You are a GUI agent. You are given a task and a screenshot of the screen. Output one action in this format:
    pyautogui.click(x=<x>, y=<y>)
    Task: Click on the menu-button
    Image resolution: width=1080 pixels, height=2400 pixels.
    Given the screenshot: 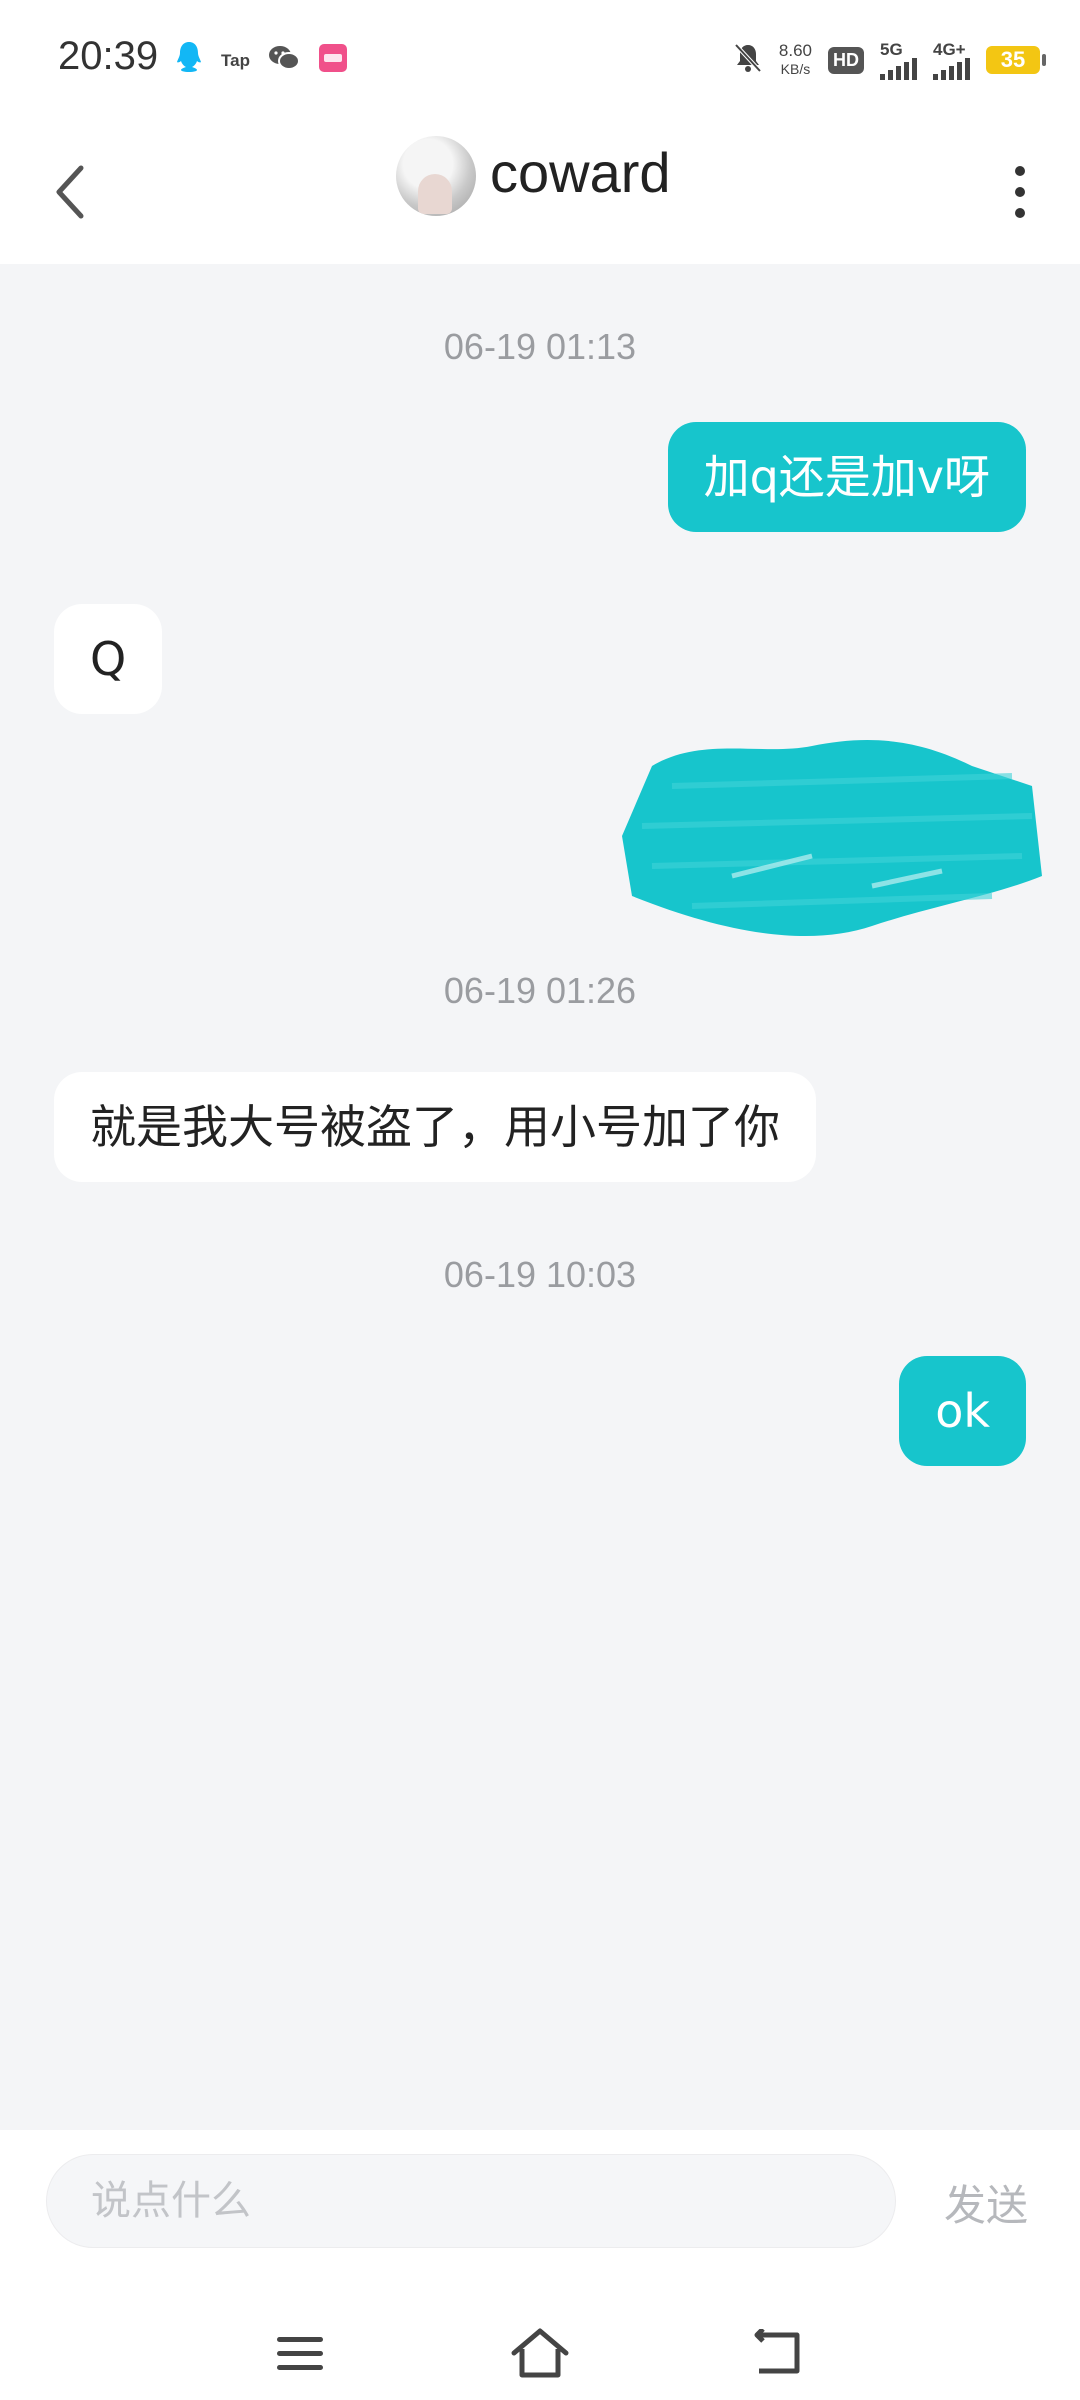 What is the action you would take?
    pyautogui.click(x=300, y=2353)
    